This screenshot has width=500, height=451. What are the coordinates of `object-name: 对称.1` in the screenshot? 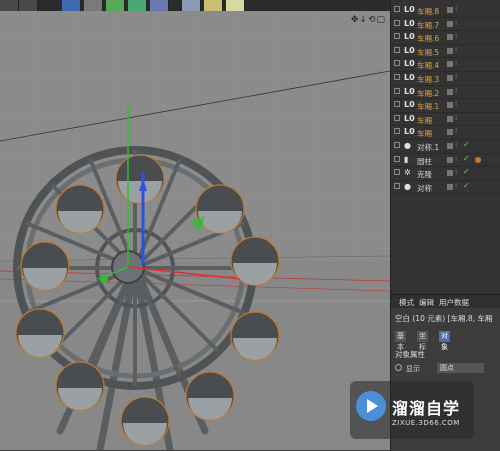 It's located at (428, 147).